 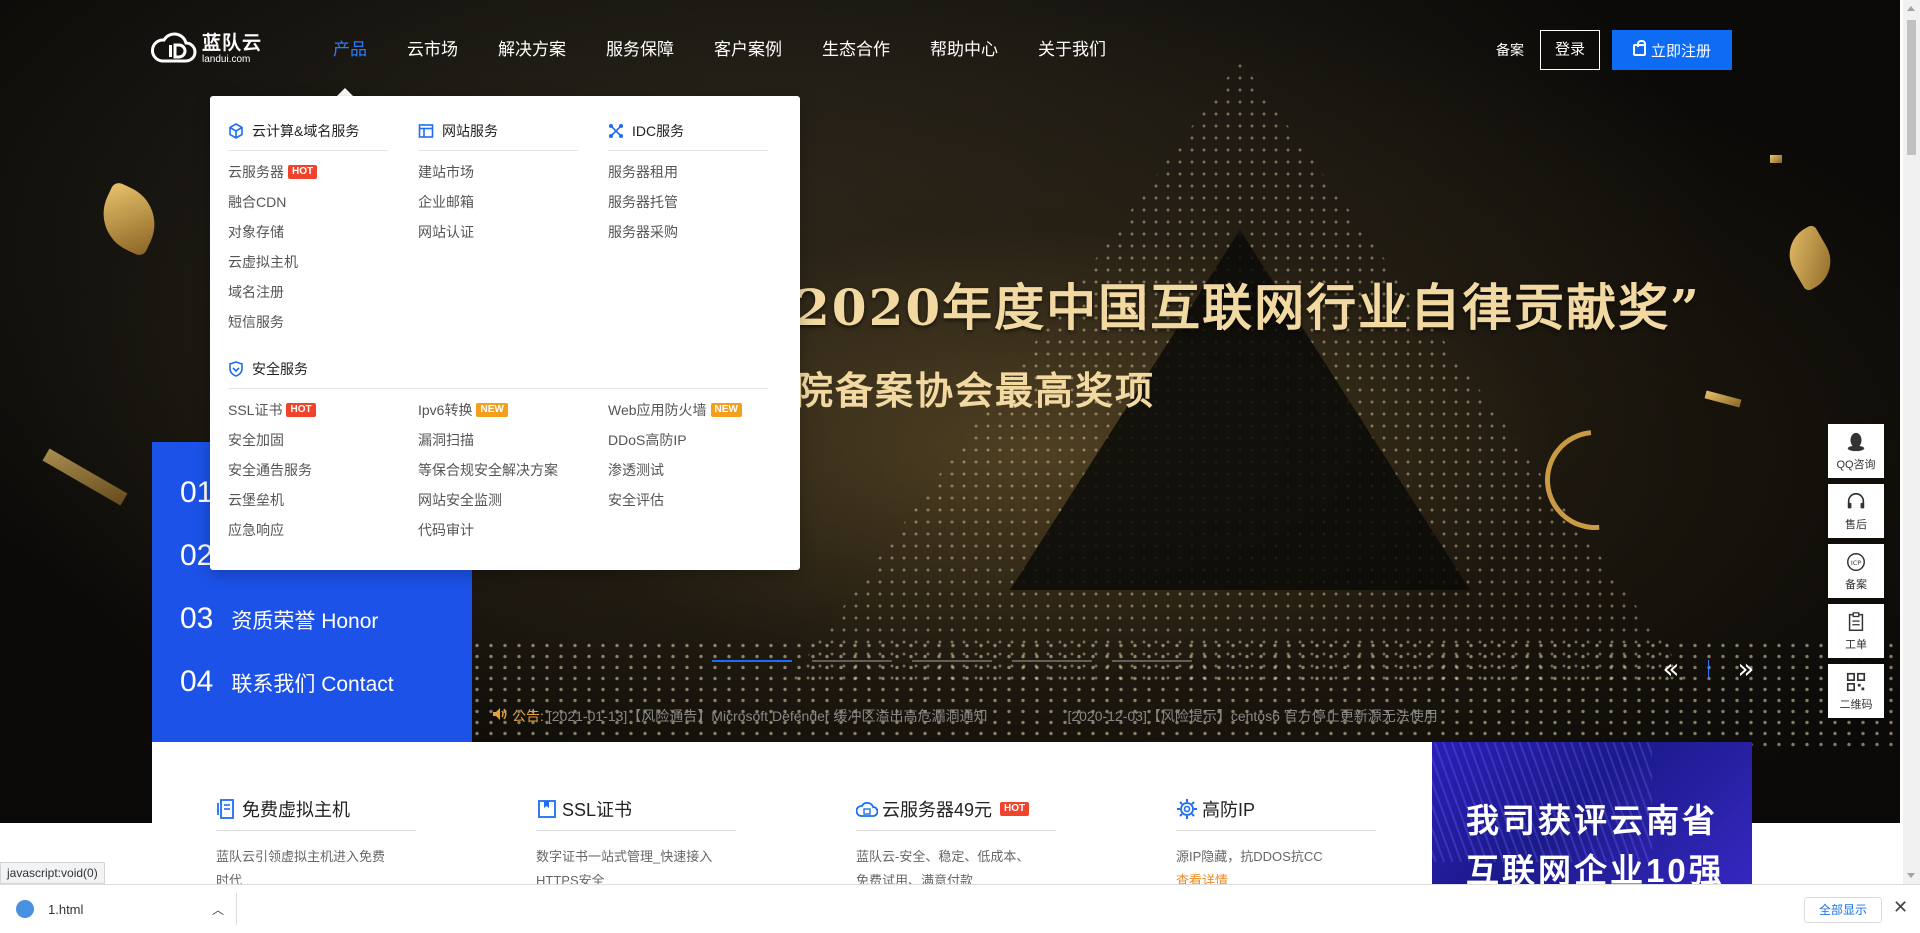 What do you see at coordinates (296, 810) in the screenshot?
I see `feature-title: 免费虚拟主机` at bounding box center [296, 810].